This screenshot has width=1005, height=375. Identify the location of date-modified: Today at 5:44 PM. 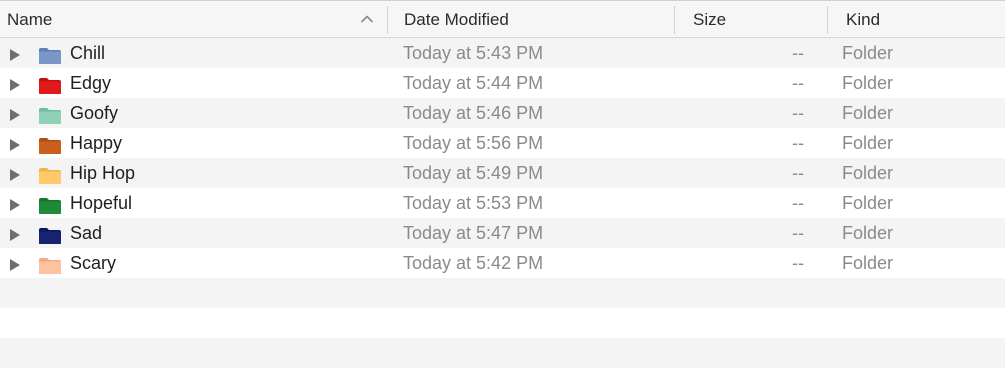
(473, 83).